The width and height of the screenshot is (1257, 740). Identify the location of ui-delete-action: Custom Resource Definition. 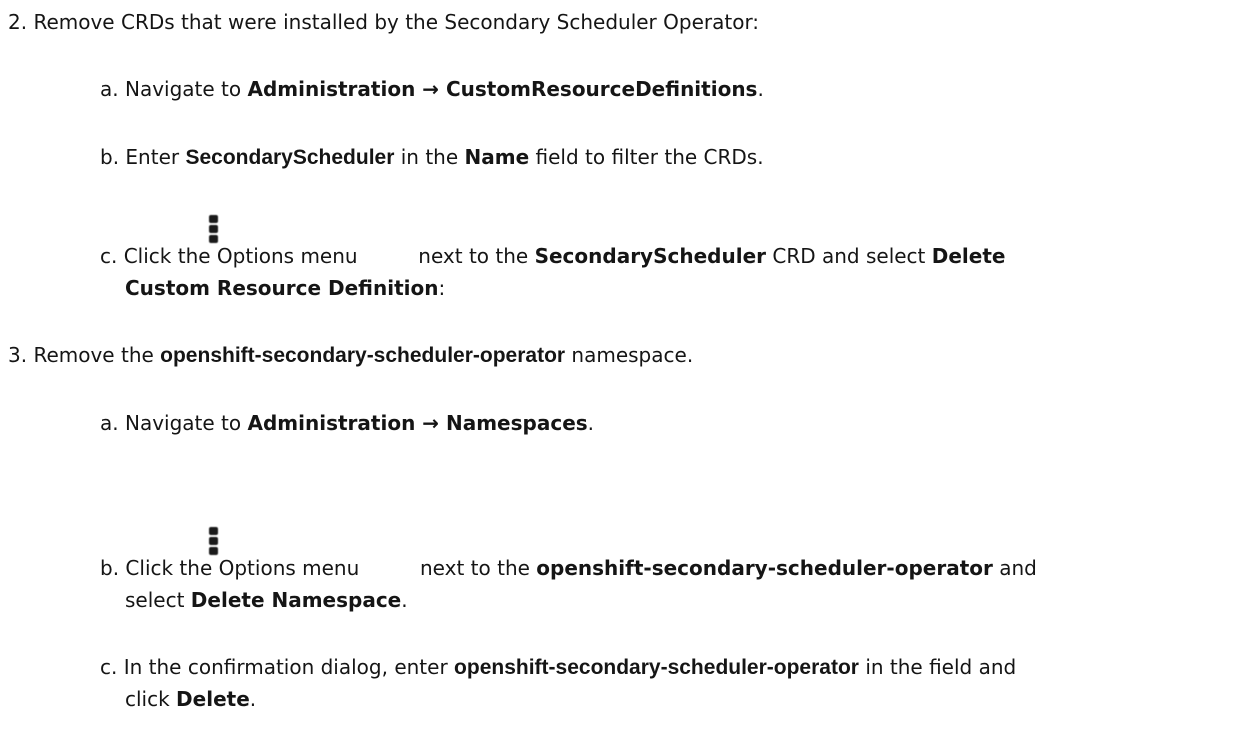
(282, 288).